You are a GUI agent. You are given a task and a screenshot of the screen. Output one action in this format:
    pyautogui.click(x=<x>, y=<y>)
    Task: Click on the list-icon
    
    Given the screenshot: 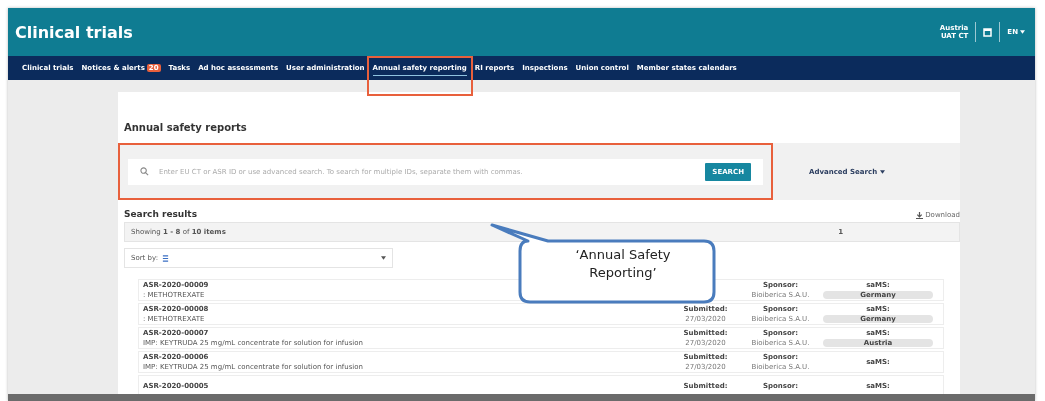 What is the action you would take?
    pyautogui.click(x=165, y=258)
    